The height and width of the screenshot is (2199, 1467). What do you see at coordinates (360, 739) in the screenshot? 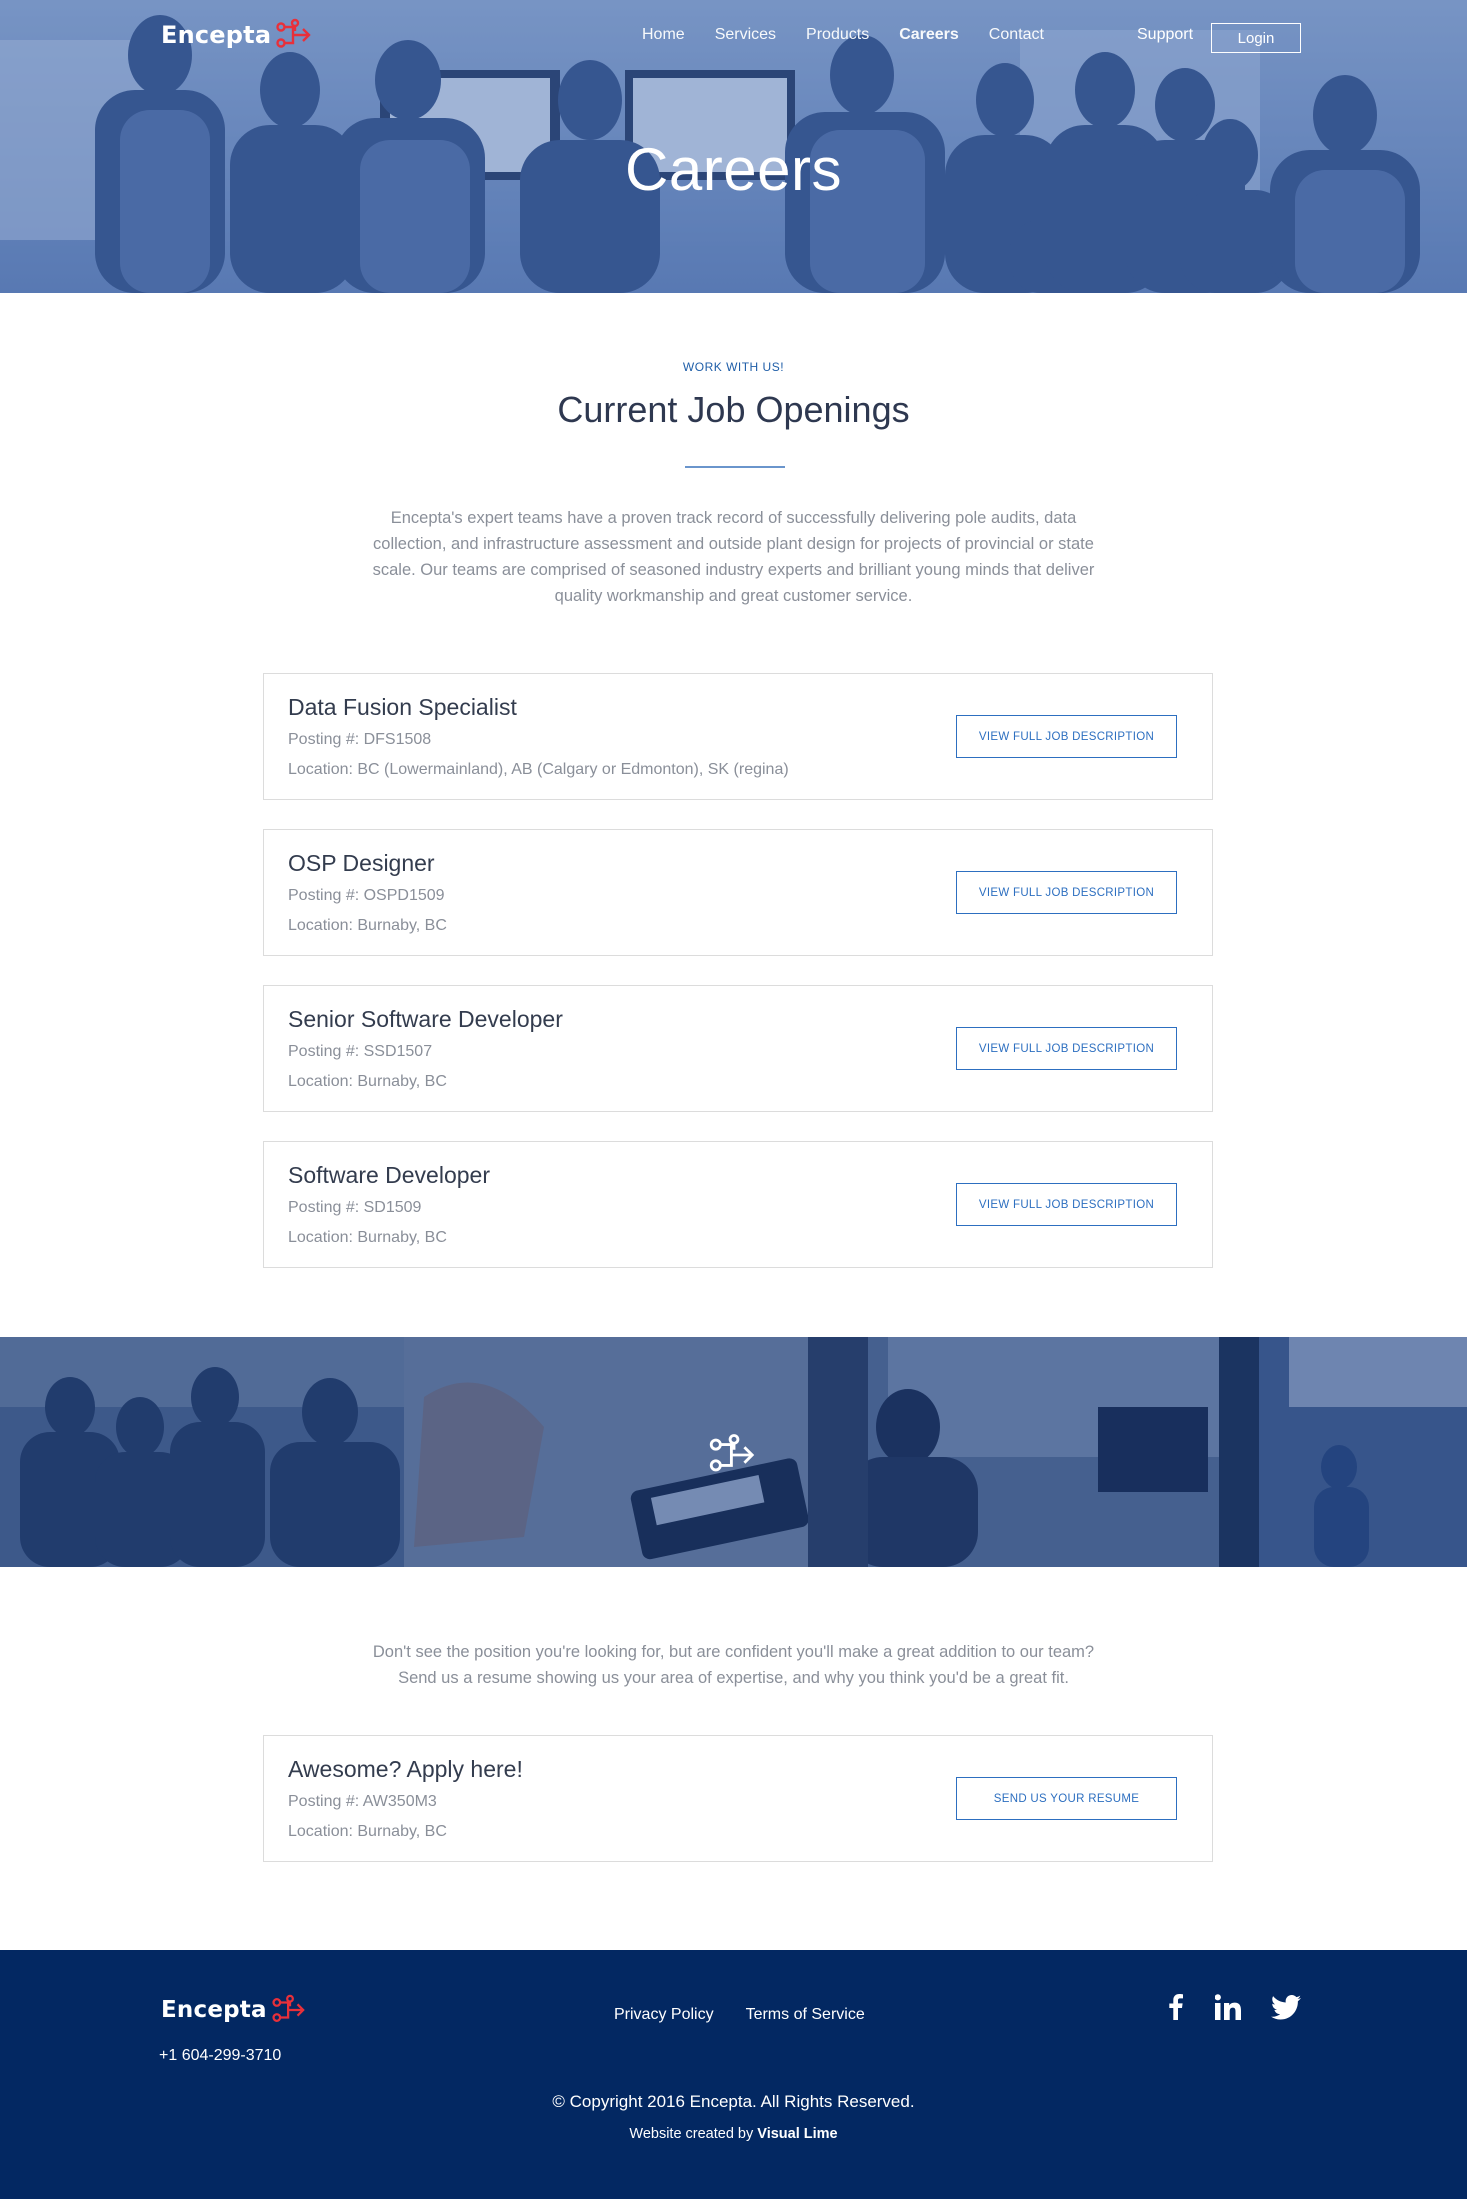
I see `job-posting-number: Posting #: DFS1508` at bounding box center [360, 739].